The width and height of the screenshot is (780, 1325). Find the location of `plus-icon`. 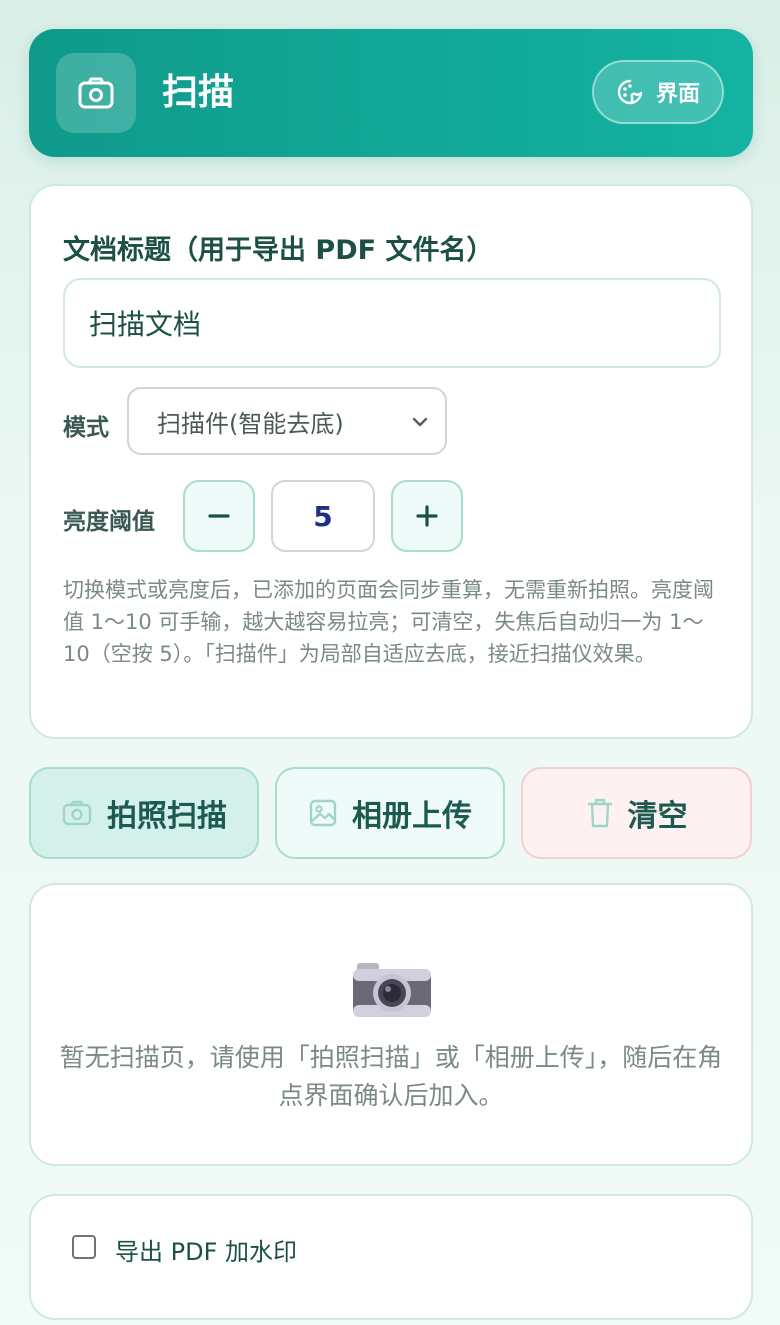

plus-icon is located at coordinates (427, 516).